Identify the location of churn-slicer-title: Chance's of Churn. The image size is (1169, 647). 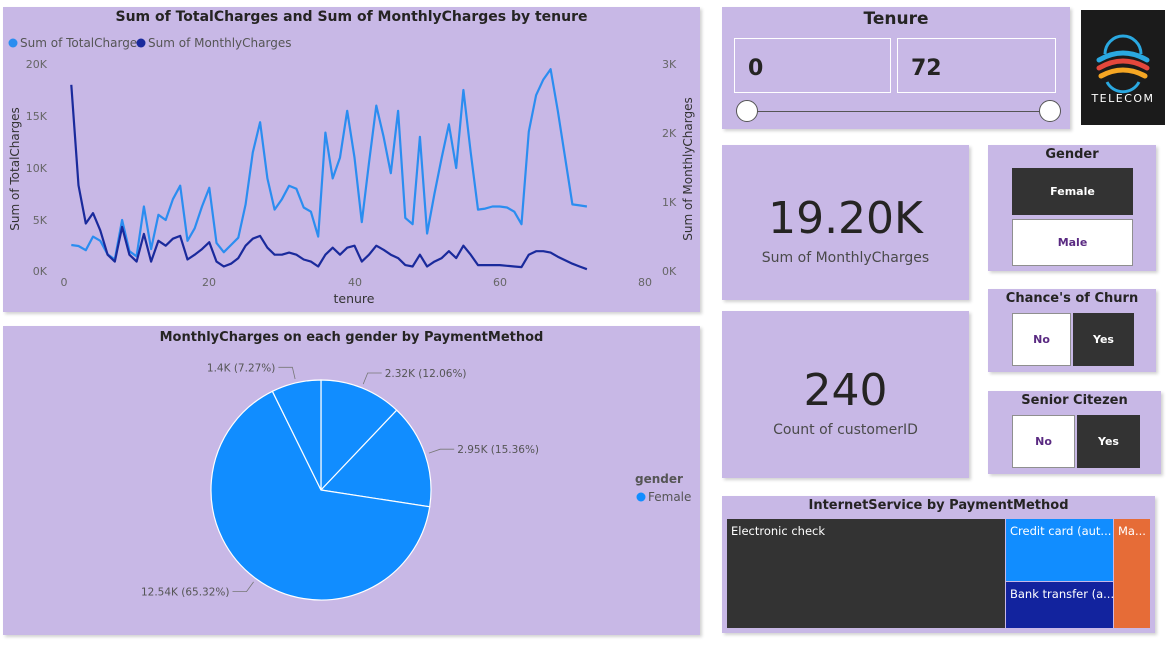
(1072, 298).